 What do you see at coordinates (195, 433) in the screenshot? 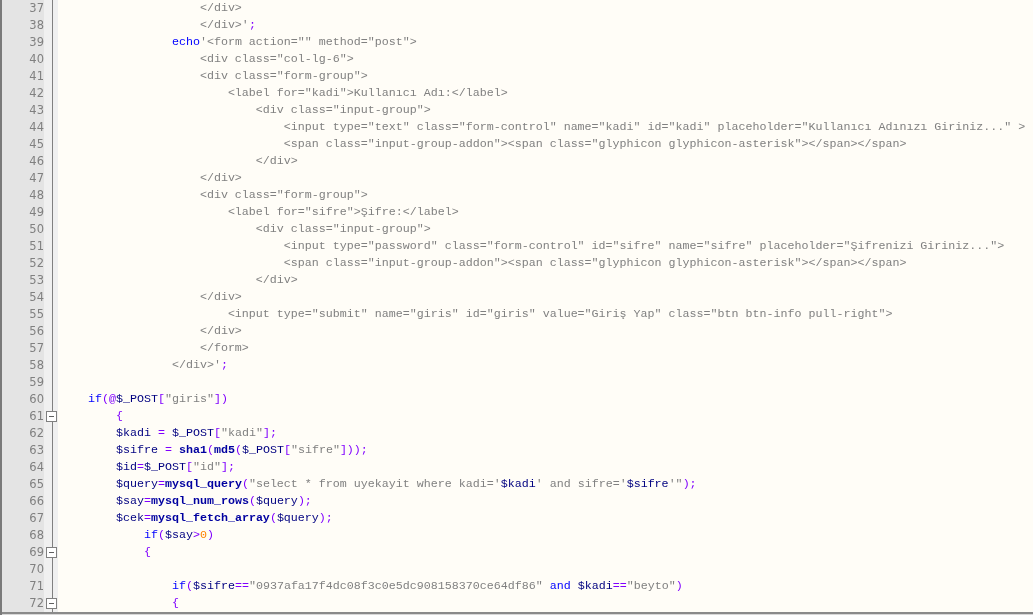
I see `code-line: $kadi = $_POST["kadi"];` at bounding box center [195, 433].